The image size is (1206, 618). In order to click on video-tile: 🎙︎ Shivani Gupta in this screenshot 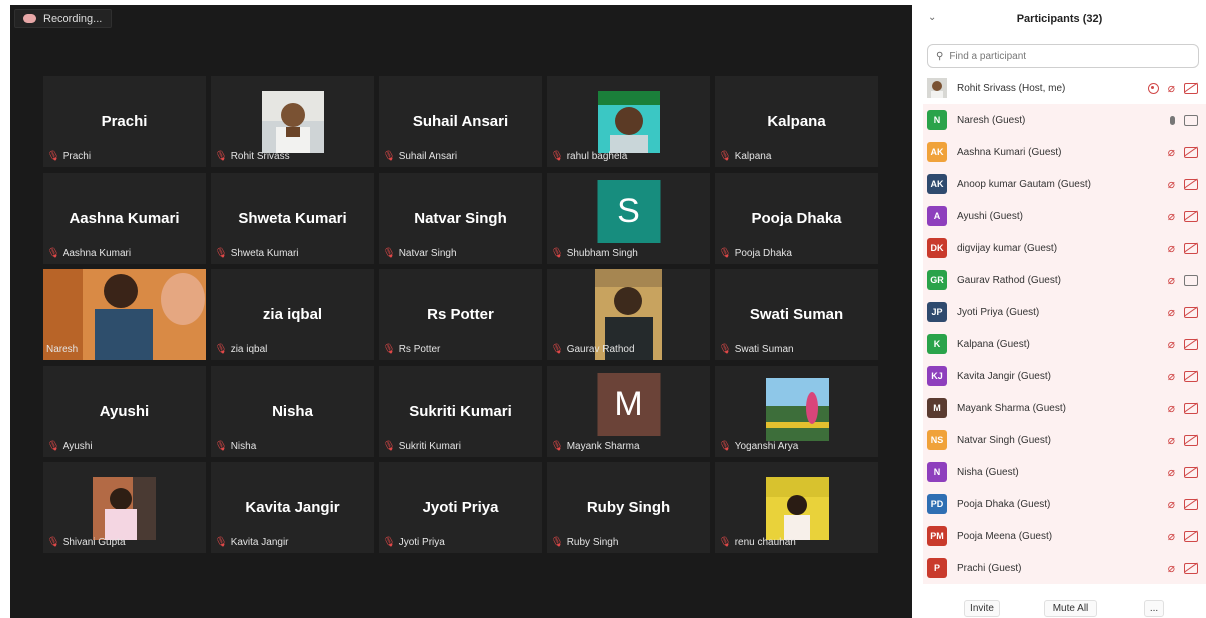, I will do `click(124, 507)`.